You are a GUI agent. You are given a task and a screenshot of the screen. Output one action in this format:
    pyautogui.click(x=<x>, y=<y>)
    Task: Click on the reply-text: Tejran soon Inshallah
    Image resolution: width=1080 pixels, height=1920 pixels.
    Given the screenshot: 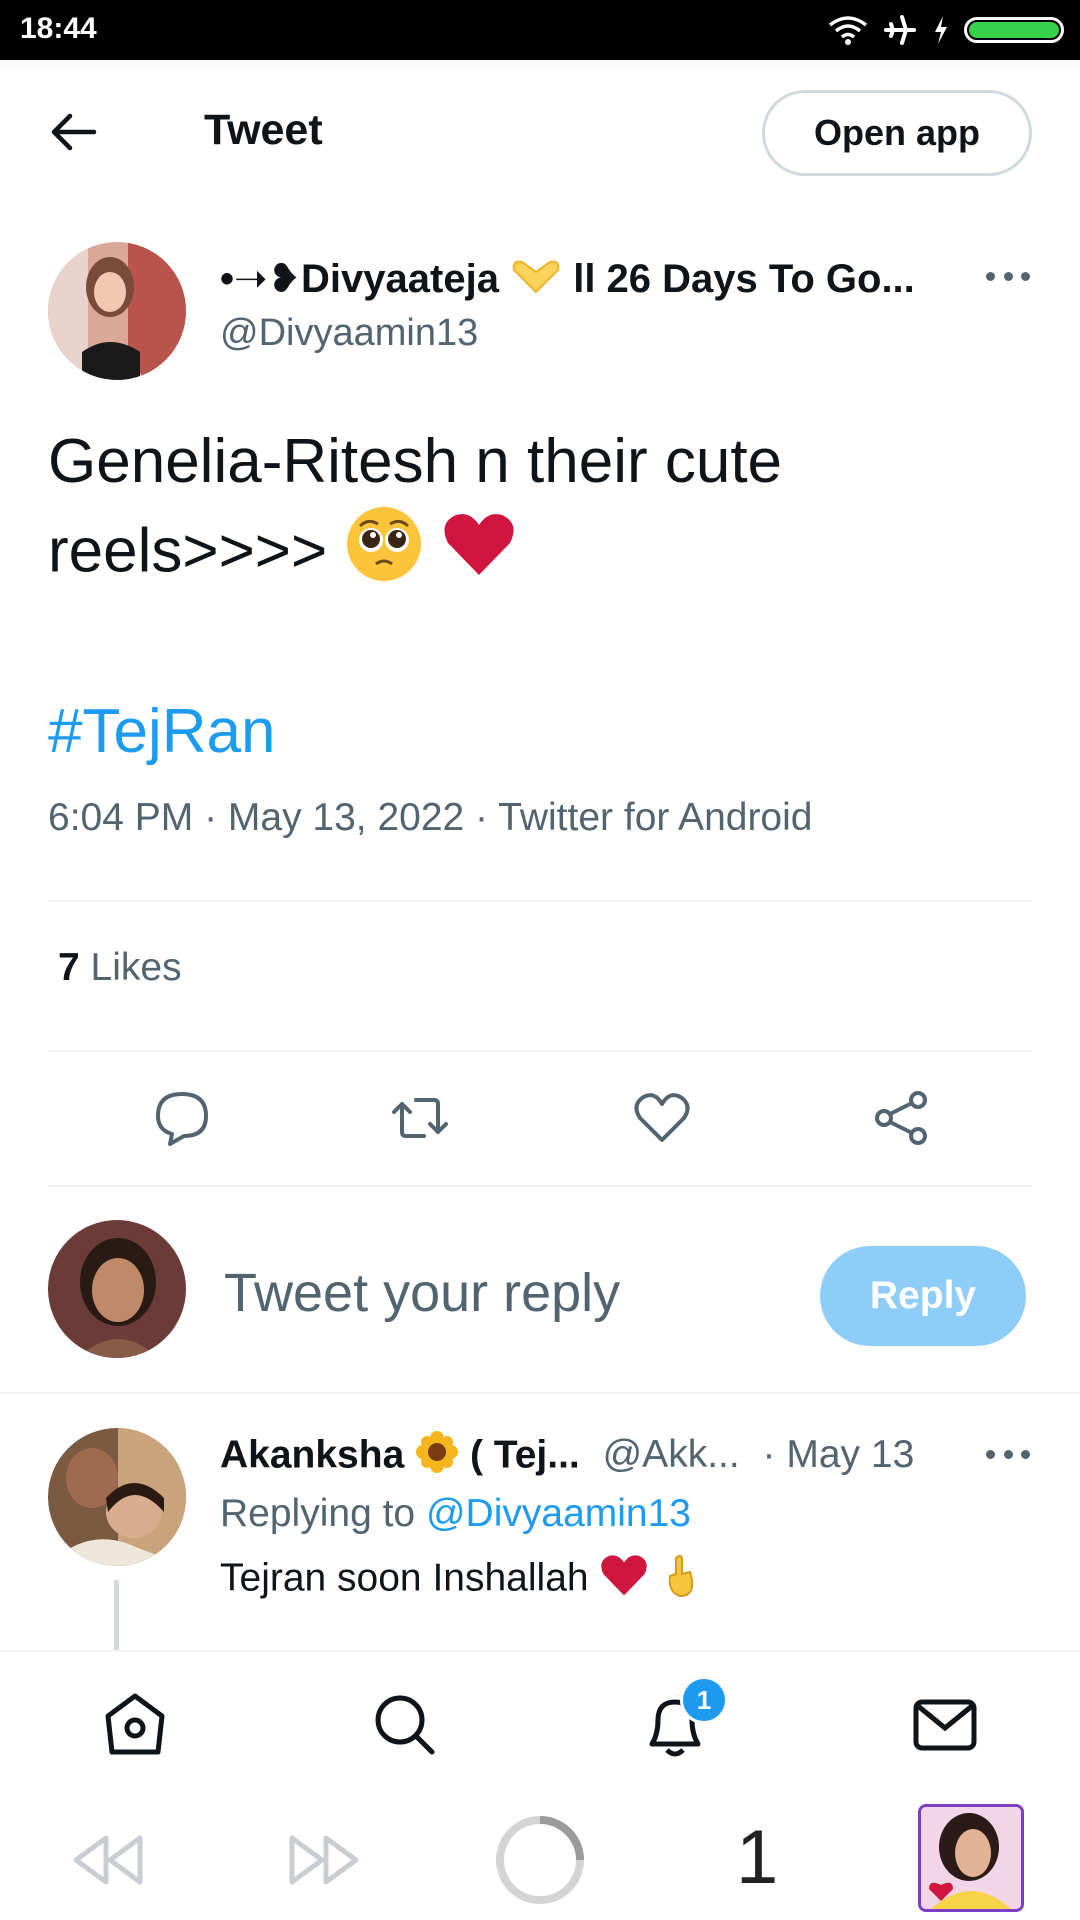 What is the action you would take?
    pyautogui.click(x=460, y=1580)
    